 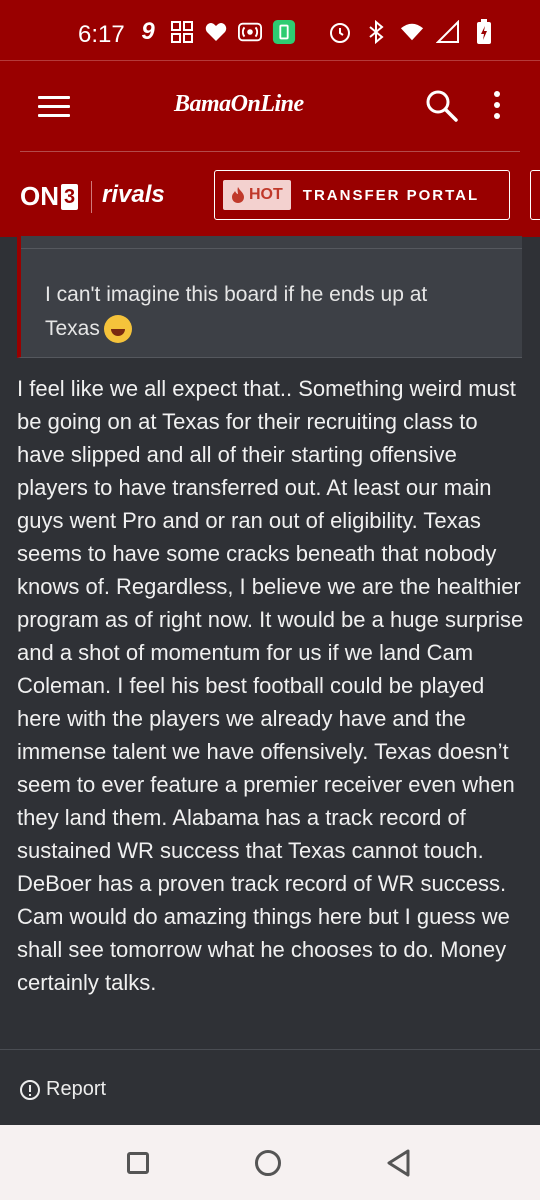 What do you see at coordinates (448, 32) in the screenshot?
I see `signal-icon` at bounding box center [448, 32].